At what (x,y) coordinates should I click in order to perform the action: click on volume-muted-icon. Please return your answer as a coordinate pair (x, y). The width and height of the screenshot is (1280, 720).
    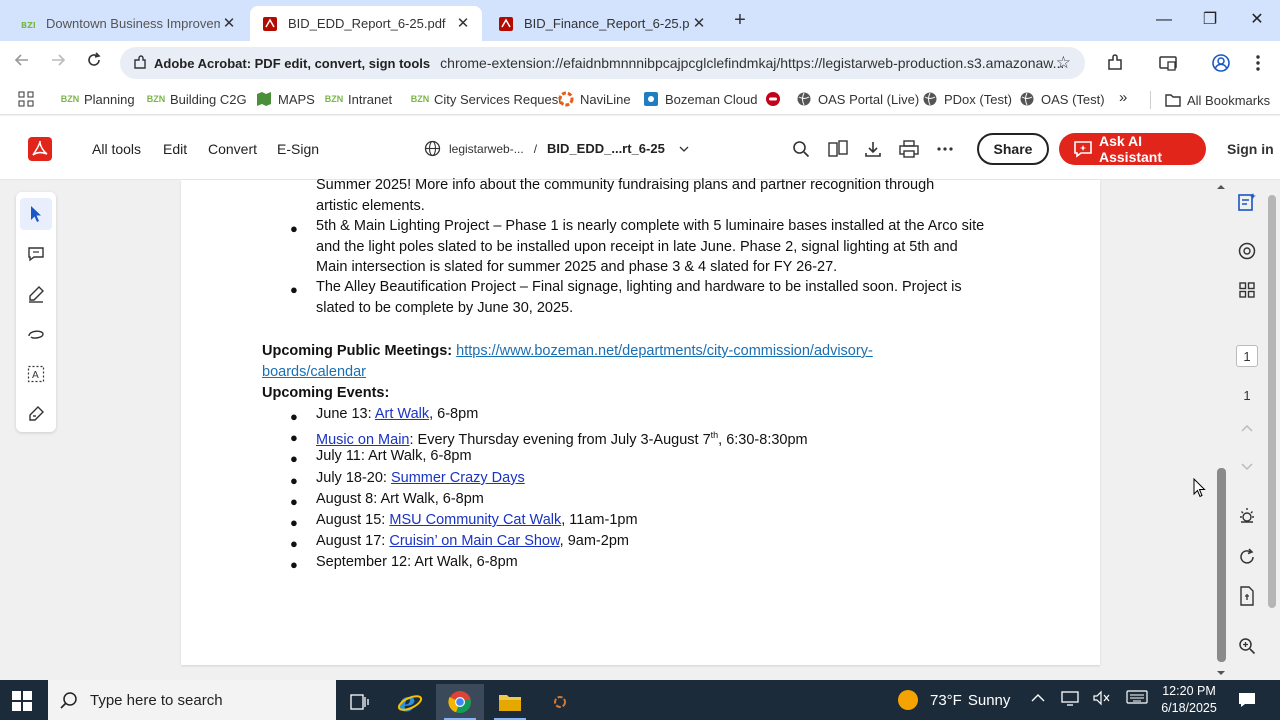
    Looking at the image, I should click on (1101, 699).